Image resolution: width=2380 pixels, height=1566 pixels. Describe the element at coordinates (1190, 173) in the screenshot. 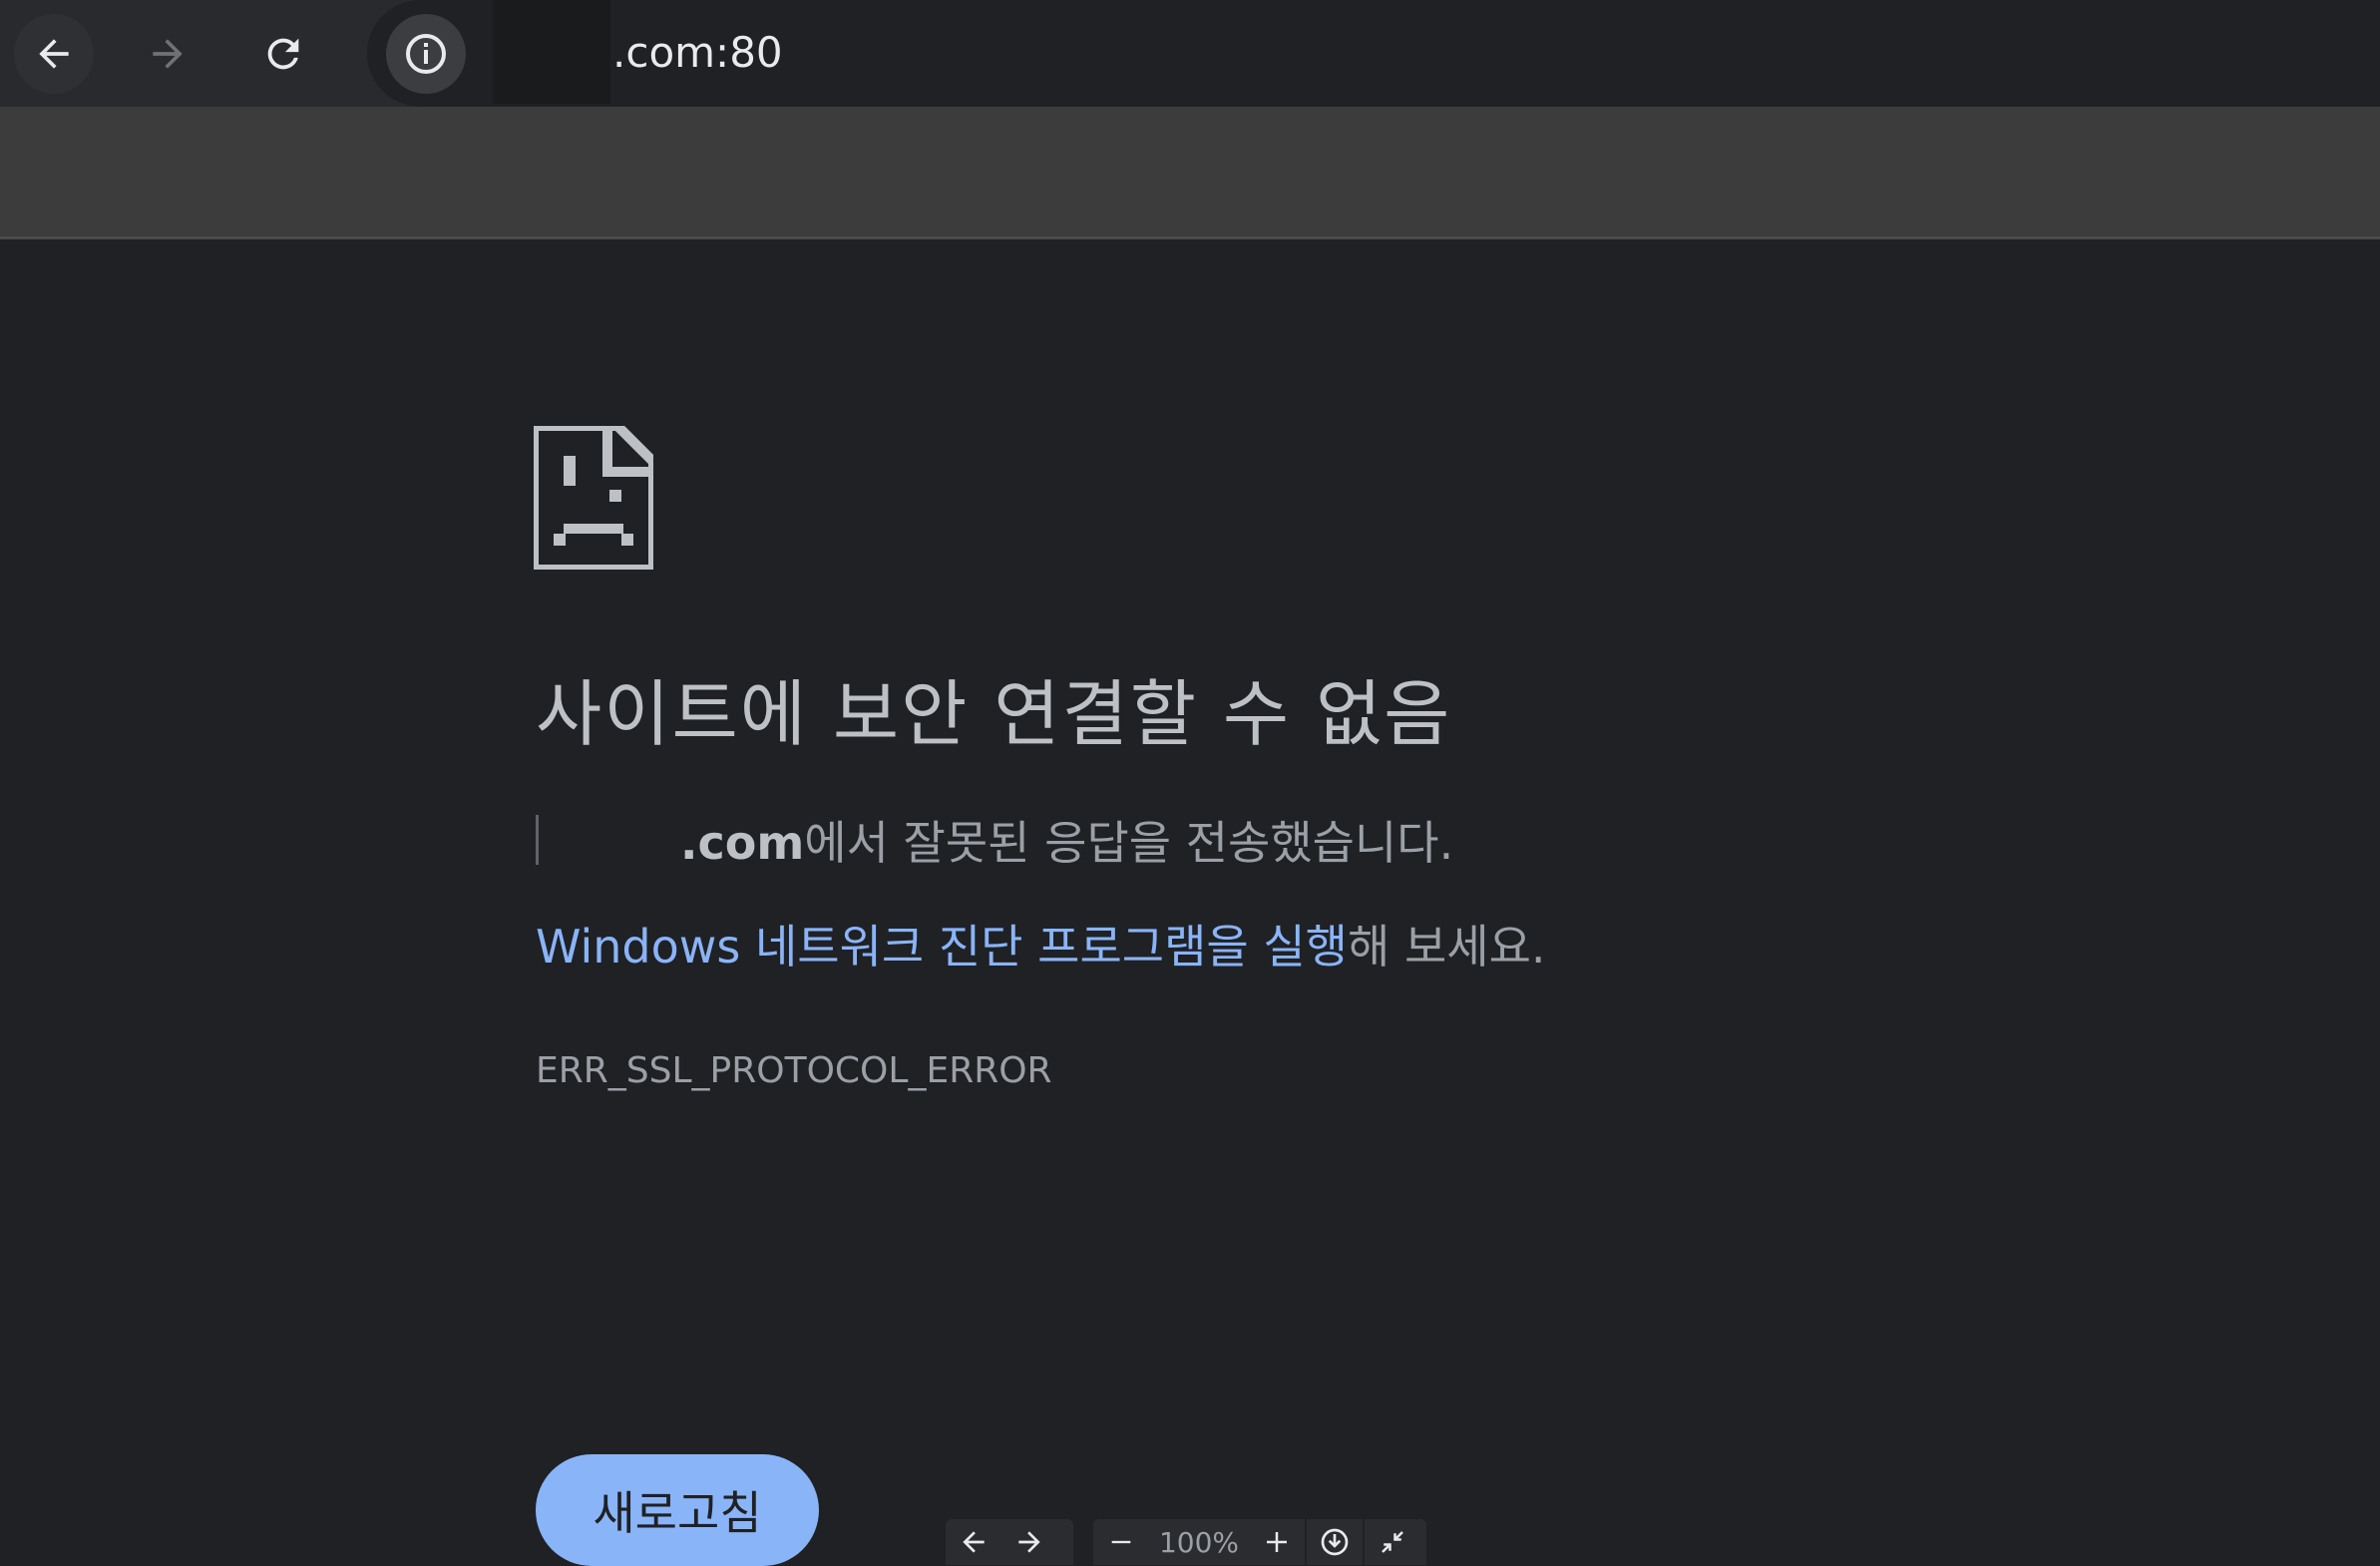

I see `infobar-area` at that location.